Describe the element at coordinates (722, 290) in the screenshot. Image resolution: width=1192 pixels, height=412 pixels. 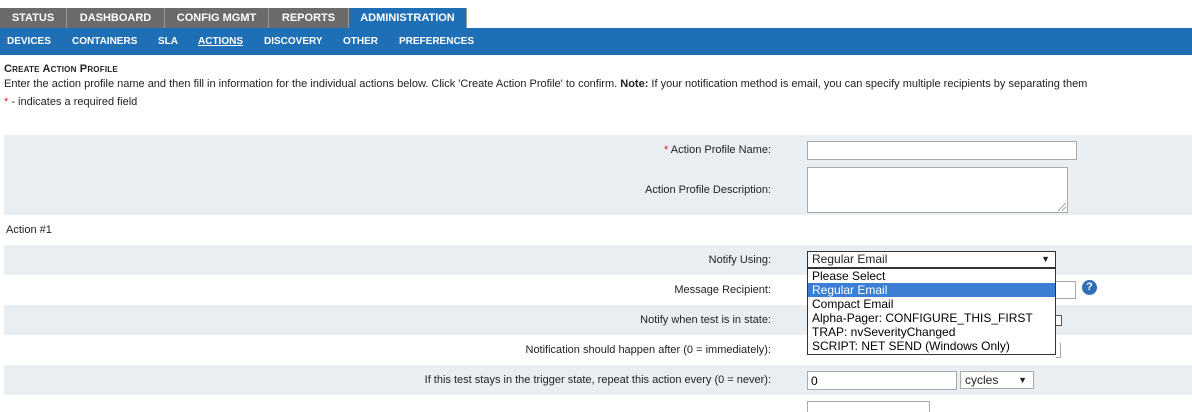
I see `message-recipient-label: Message Recipient:` at that location.